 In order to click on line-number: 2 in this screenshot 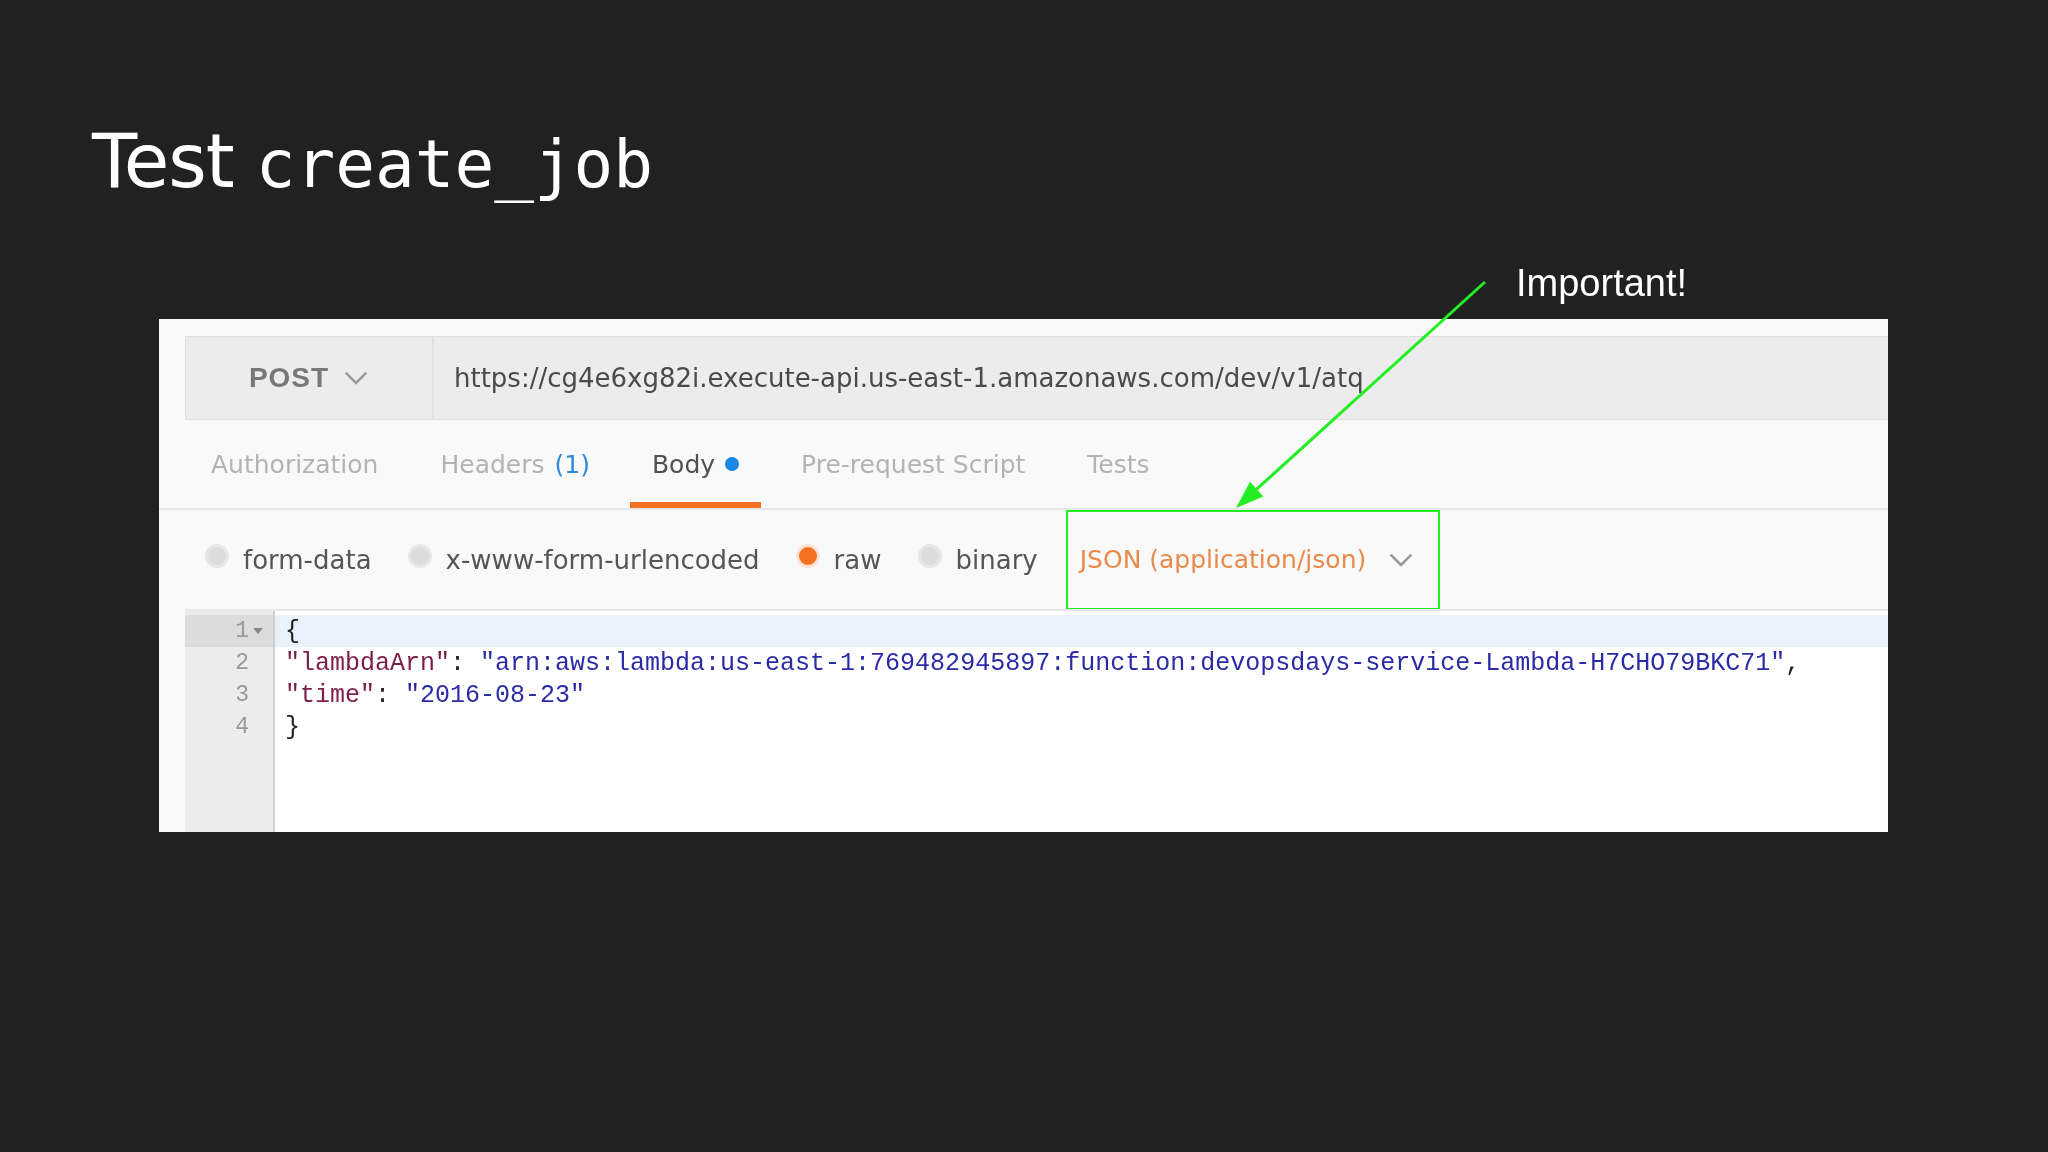, I will do `click(242, 663)`.